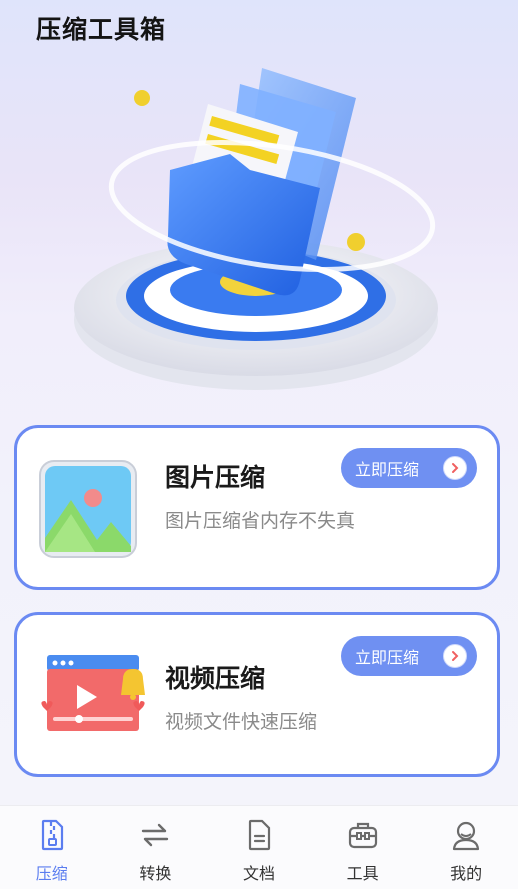 The width and height of the screenshot is (518, 889). Describe the element at coordinates (215, 678) in the screenshot. I see `video-compress-title: 视频压缩` at that location.